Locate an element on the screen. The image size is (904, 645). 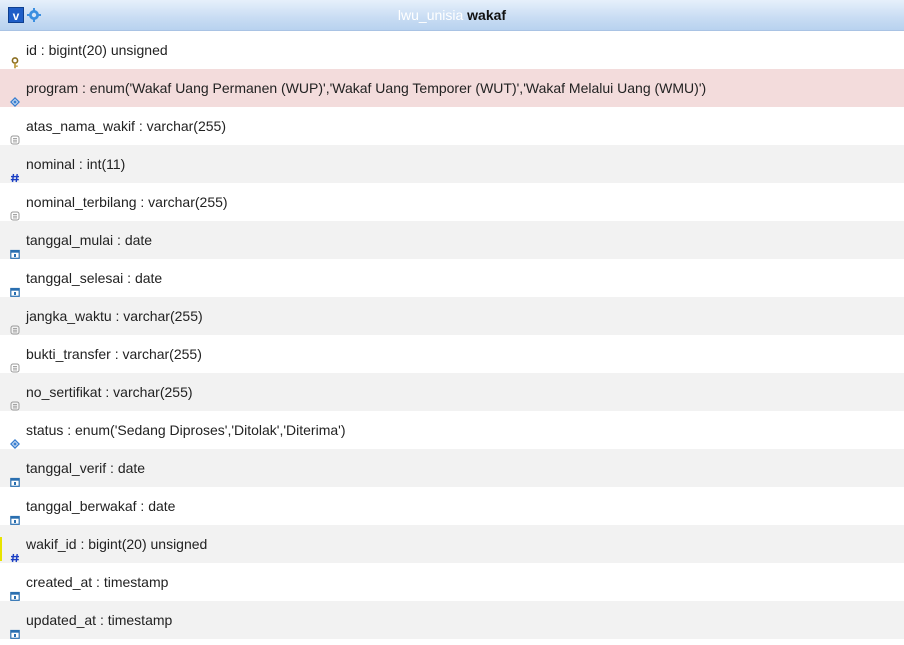
table-title: lwu_unisia wakaf is located at coordinates (452, 15).